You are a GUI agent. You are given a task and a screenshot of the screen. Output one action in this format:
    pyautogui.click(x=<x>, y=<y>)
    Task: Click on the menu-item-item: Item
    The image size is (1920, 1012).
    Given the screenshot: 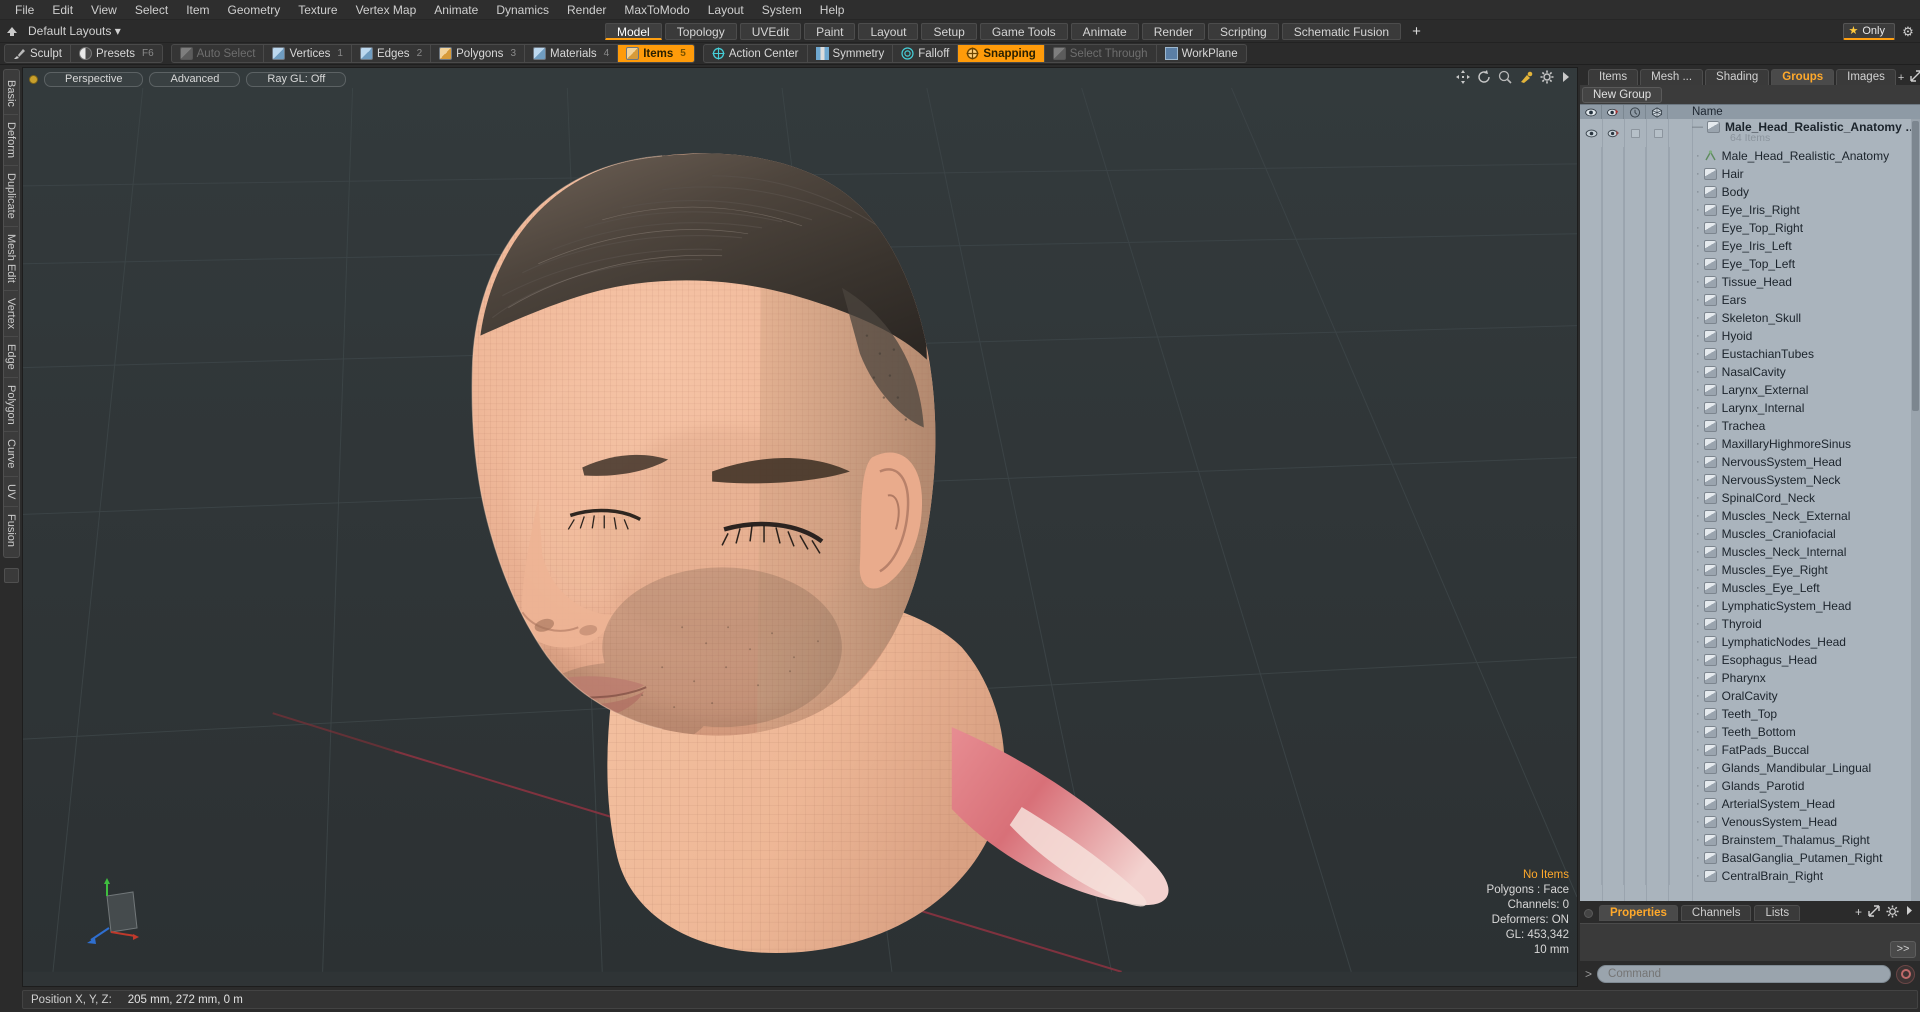 What is the action you would take?
    pyautogui.click(x=197, y=10)
    